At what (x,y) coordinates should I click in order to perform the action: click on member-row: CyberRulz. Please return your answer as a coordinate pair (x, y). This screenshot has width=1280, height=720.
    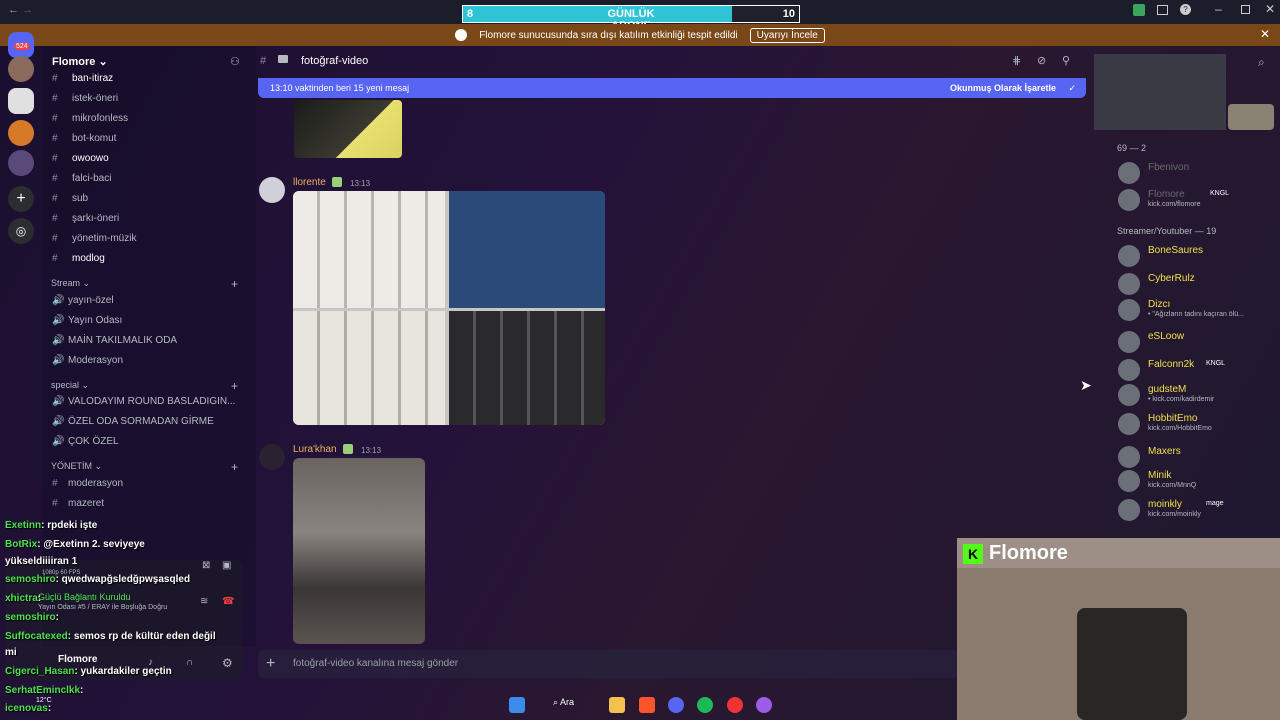
    Looking at the image, I should click on (1198, 286).